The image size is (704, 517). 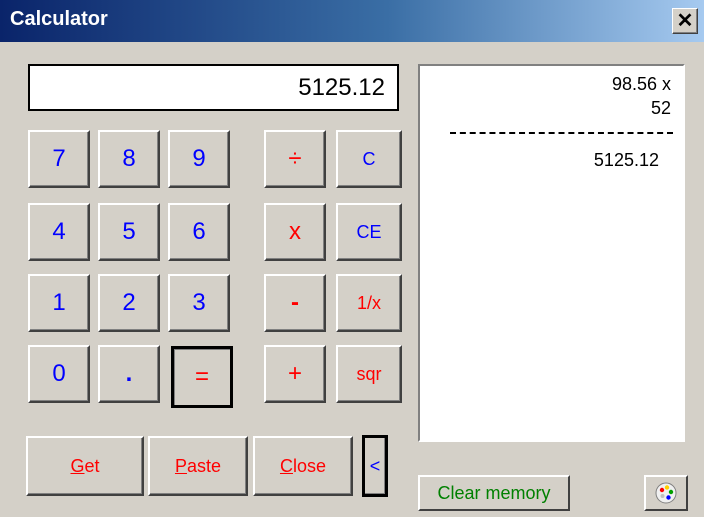 What do you see at coordinates (59, 374) in the screenshot?
I see `key-0: 0` at bounding box center [59, 374].